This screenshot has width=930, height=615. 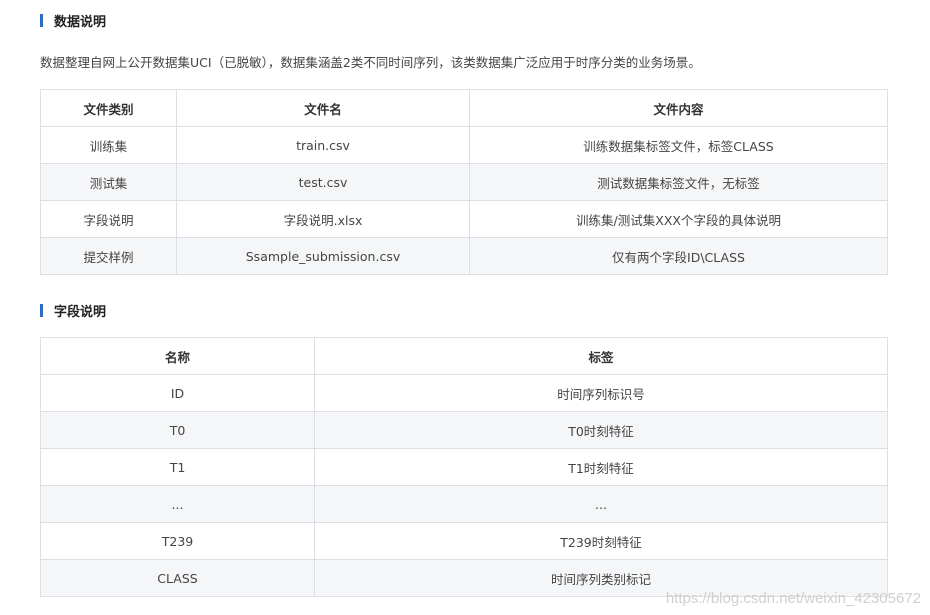 I want to click on field-name-cell: T1, so click(x=177, y=467).